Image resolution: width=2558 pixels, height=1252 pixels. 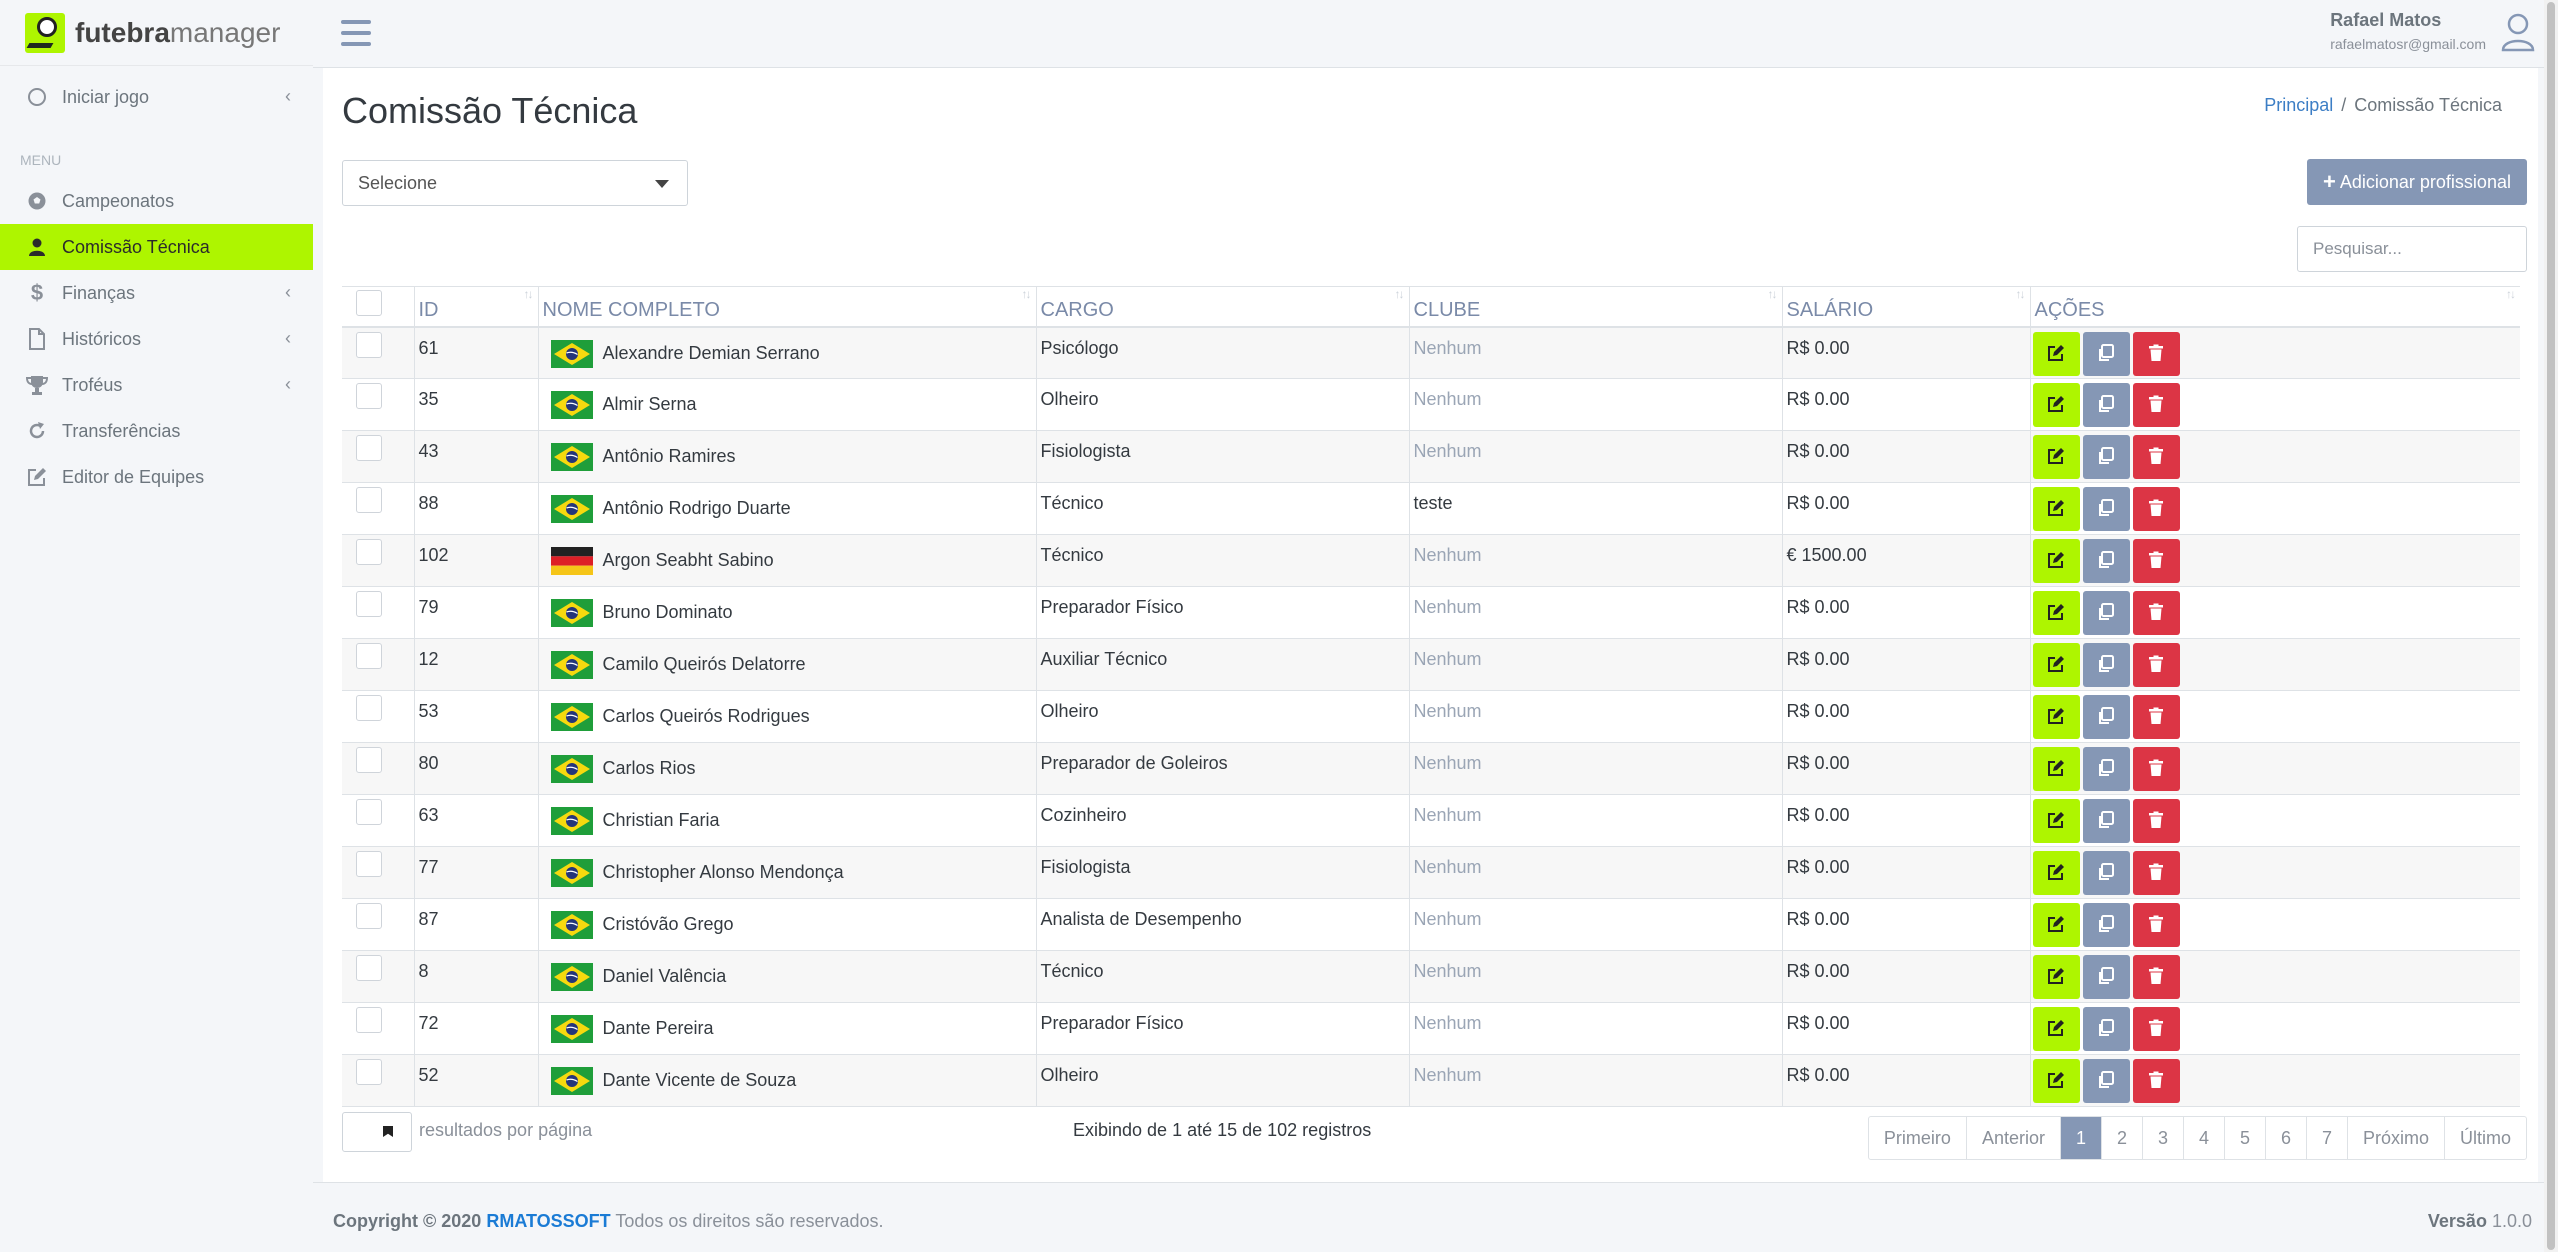 I want to click on row-select-cell, so click(x=378, y=976).